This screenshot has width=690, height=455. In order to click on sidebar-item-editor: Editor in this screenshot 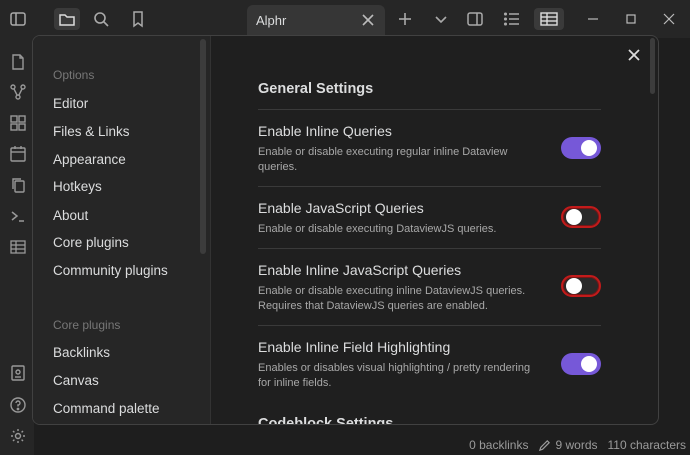, I will do `click(70, 103)`.